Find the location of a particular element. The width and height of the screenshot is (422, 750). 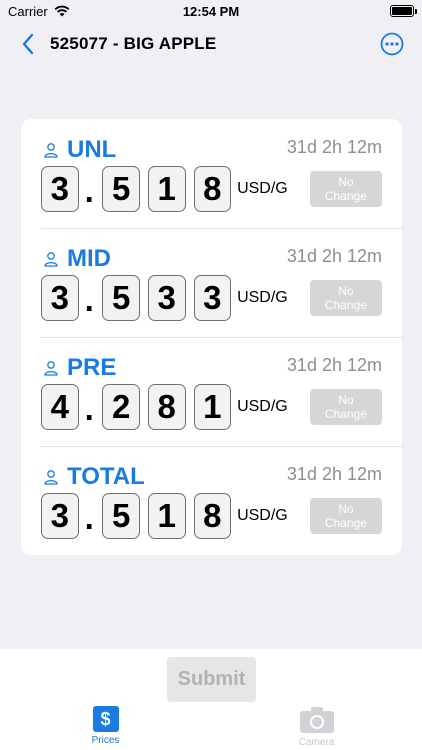

tab-label: Prices is located at coordinates (105, 740).